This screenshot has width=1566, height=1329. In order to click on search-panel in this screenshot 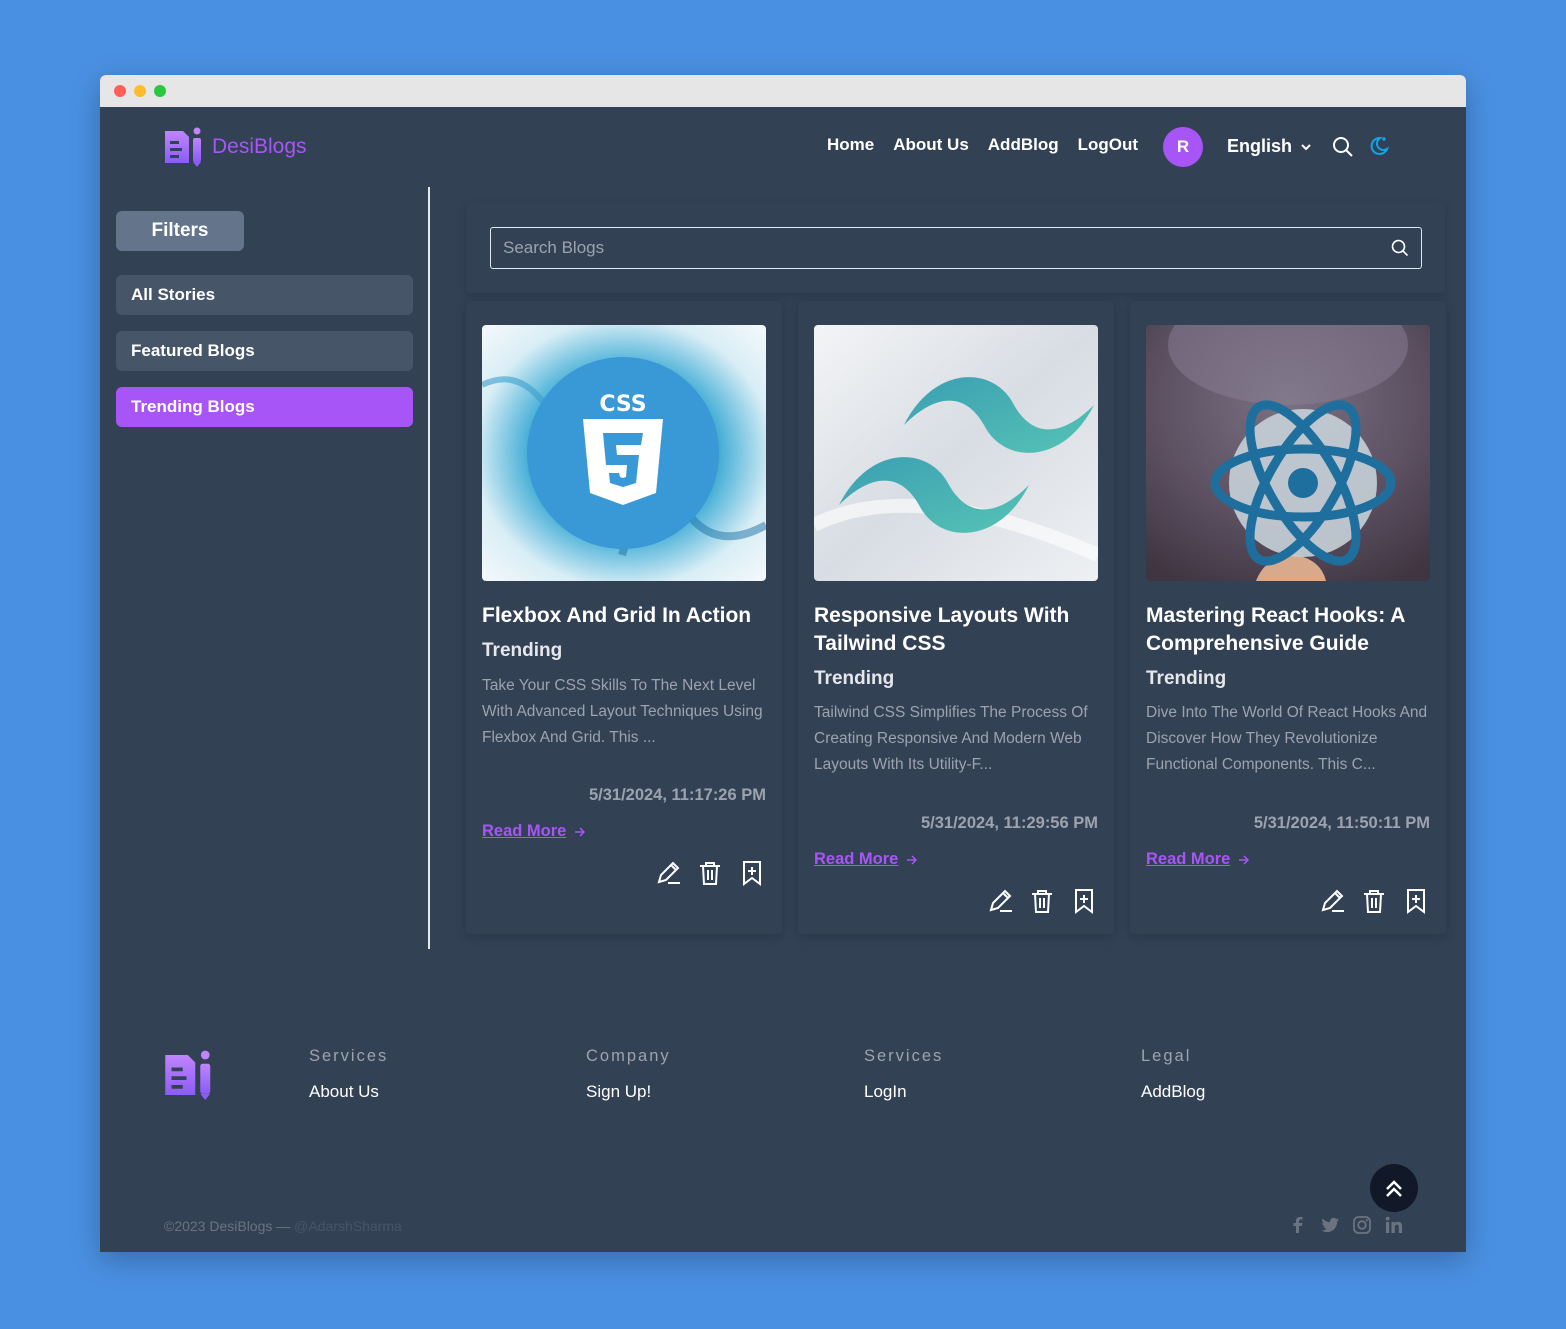, I will do `click(955, 248)`.